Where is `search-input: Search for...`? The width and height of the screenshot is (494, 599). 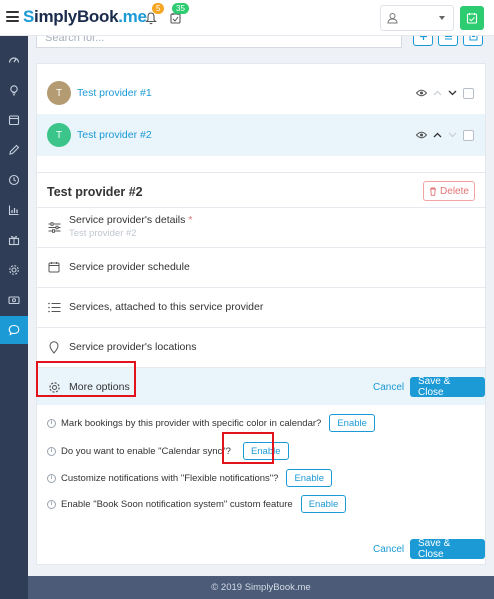
search-input: Search for... is located at coordinates (219, 42).